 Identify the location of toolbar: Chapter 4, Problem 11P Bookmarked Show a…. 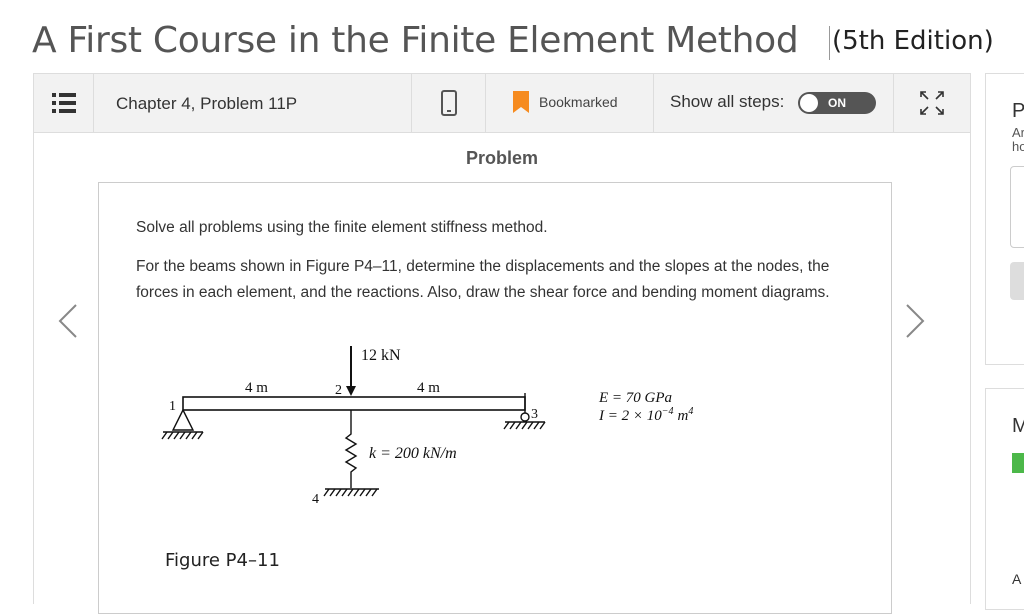
(502, 103).